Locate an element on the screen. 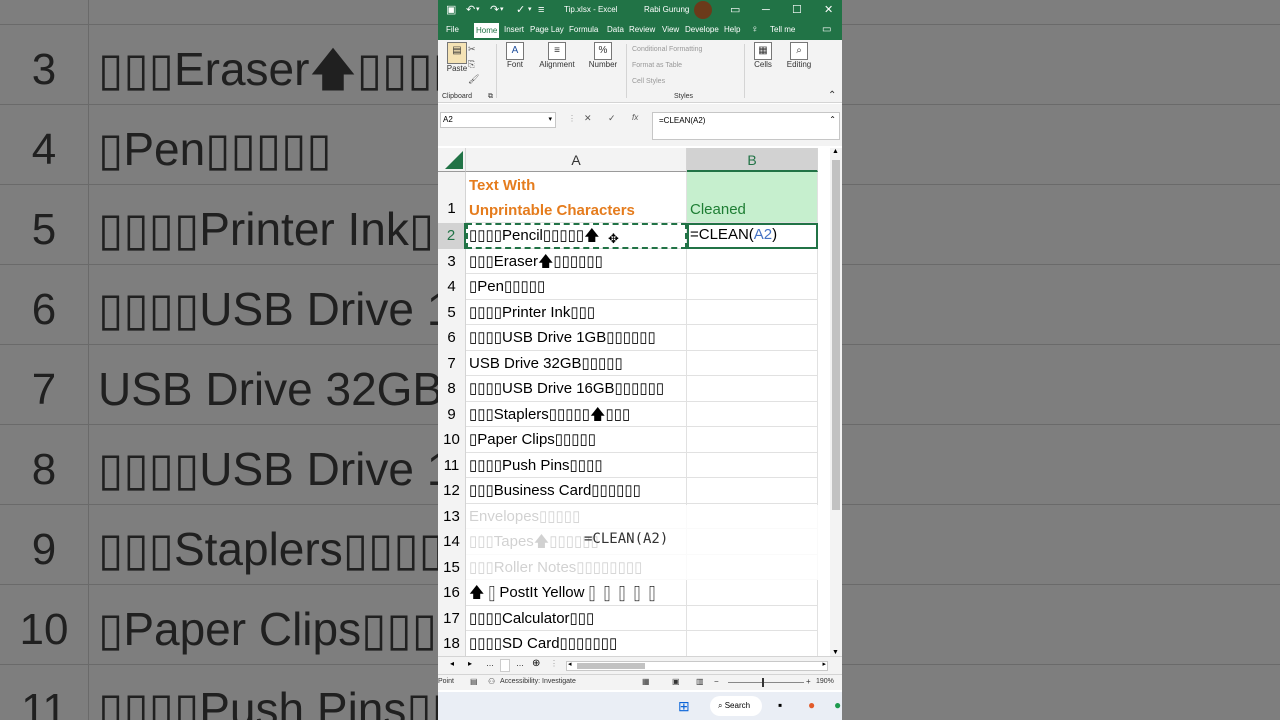 The image size is (1280, 720). cell-a: ▯▯▯▯Calculator▯▯▯ is located at coordinates (576, 618).